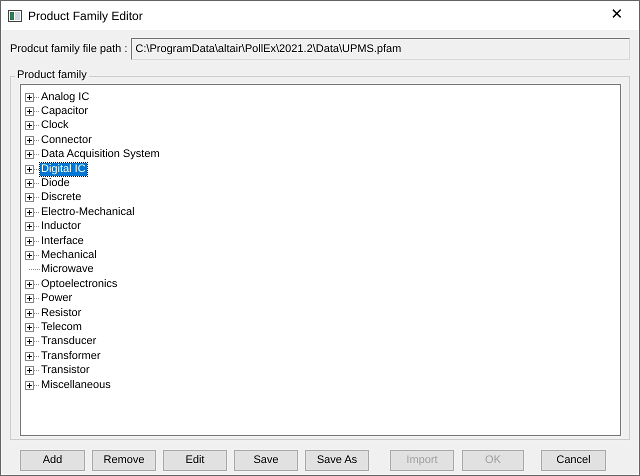 This screenshot has height=476, width=640. What do you see at coordinates (65, 111) in the screenshot?
I see `tree-item: Capacitor` at bounding box center [65, 111].